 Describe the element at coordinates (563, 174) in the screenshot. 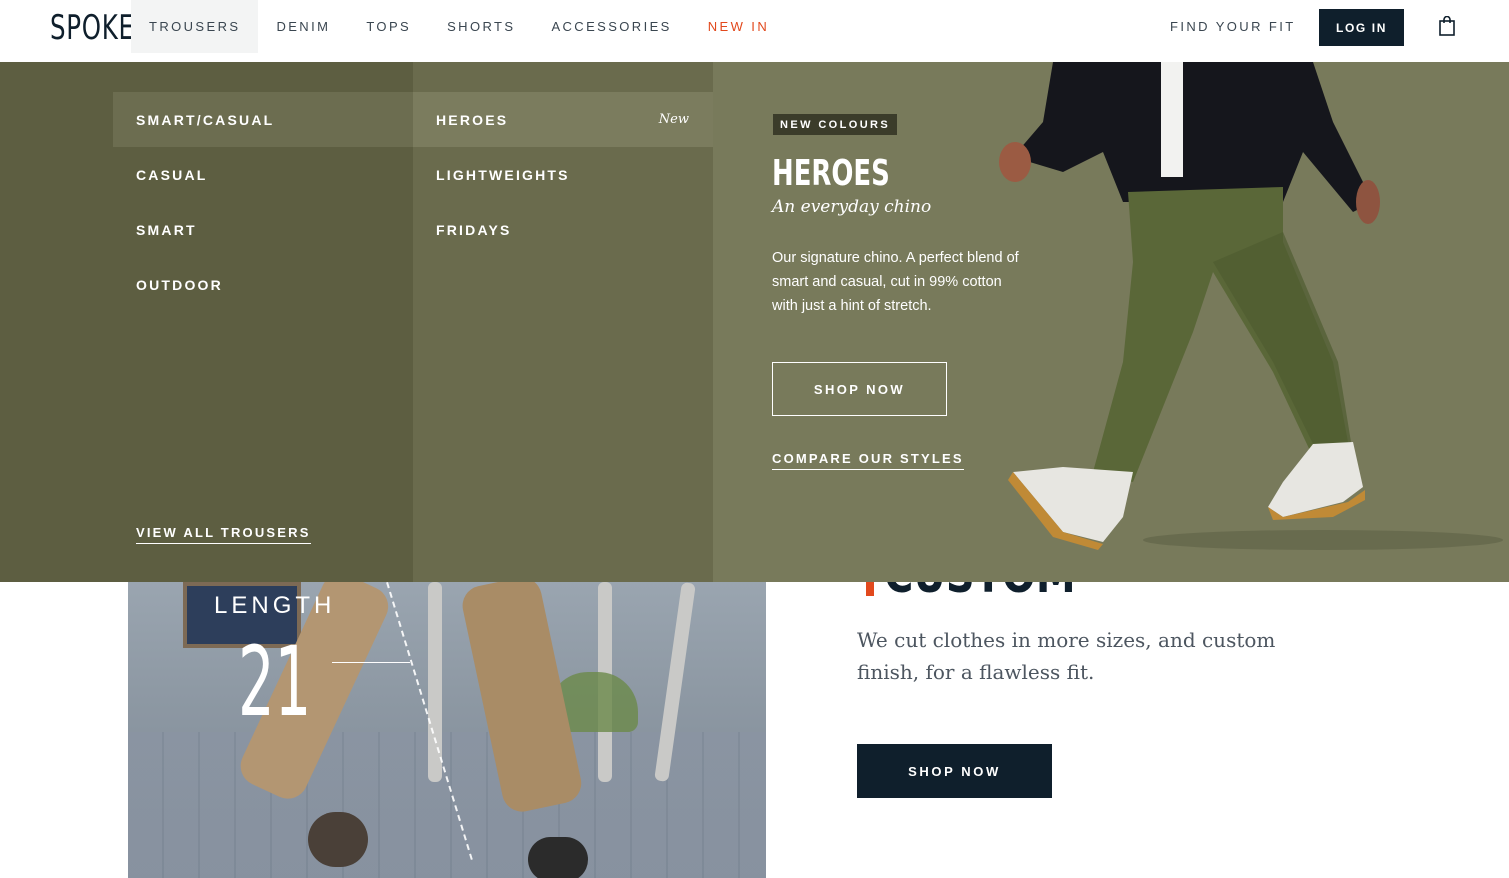

I see `menu-item-lightweights: LIGHTWEIGHTS` at that location.